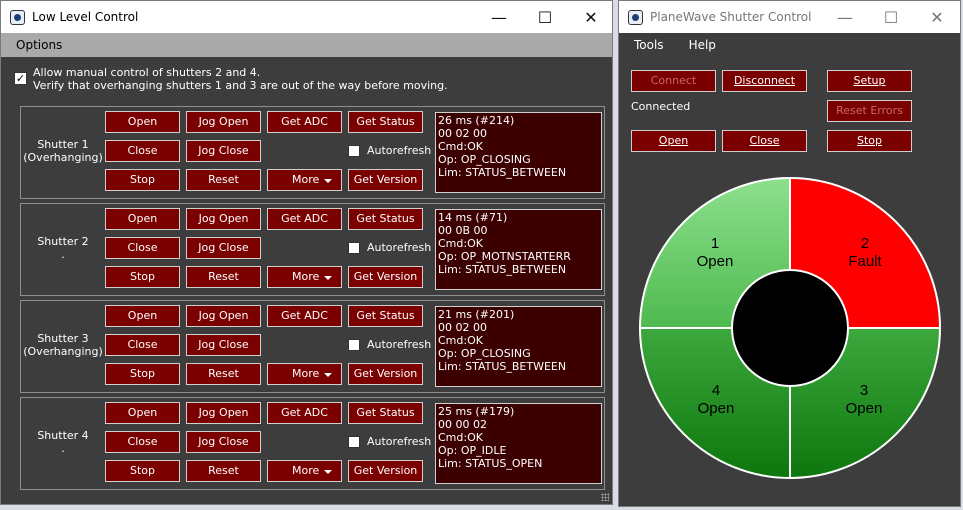 This screenshot has height=510, width=963. I want to click on autorefresh-label: Autorefresh, so click(399, 344).